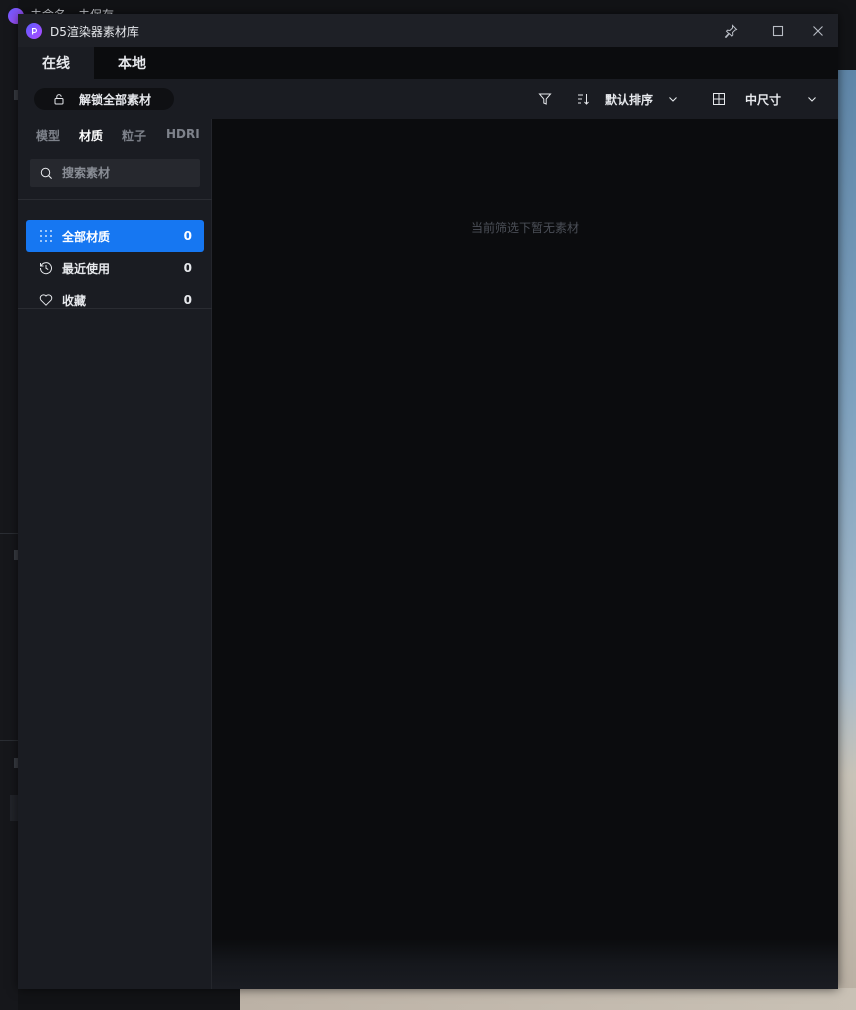 The height and width of the screenshot is (1010, 856). Describe the element at coordinates (46, 173) in the screenshot. I see `search-icon` at that location.